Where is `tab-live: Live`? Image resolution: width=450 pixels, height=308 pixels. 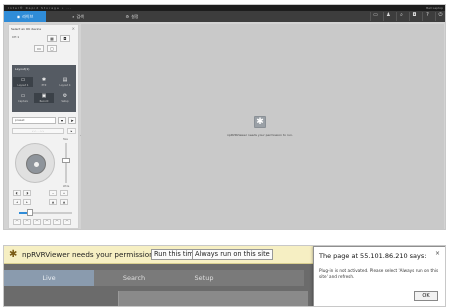
tab-live: Live is located at coordinates (49, 278).